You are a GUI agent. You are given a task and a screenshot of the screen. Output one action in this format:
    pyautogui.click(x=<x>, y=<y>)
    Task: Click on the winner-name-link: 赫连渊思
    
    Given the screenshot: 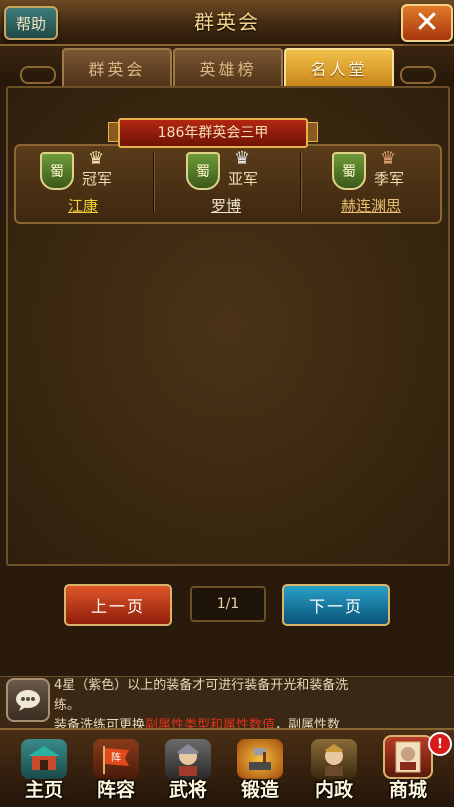 What is the action you would take?
    pyautogui.click(x=371, y=205)
    